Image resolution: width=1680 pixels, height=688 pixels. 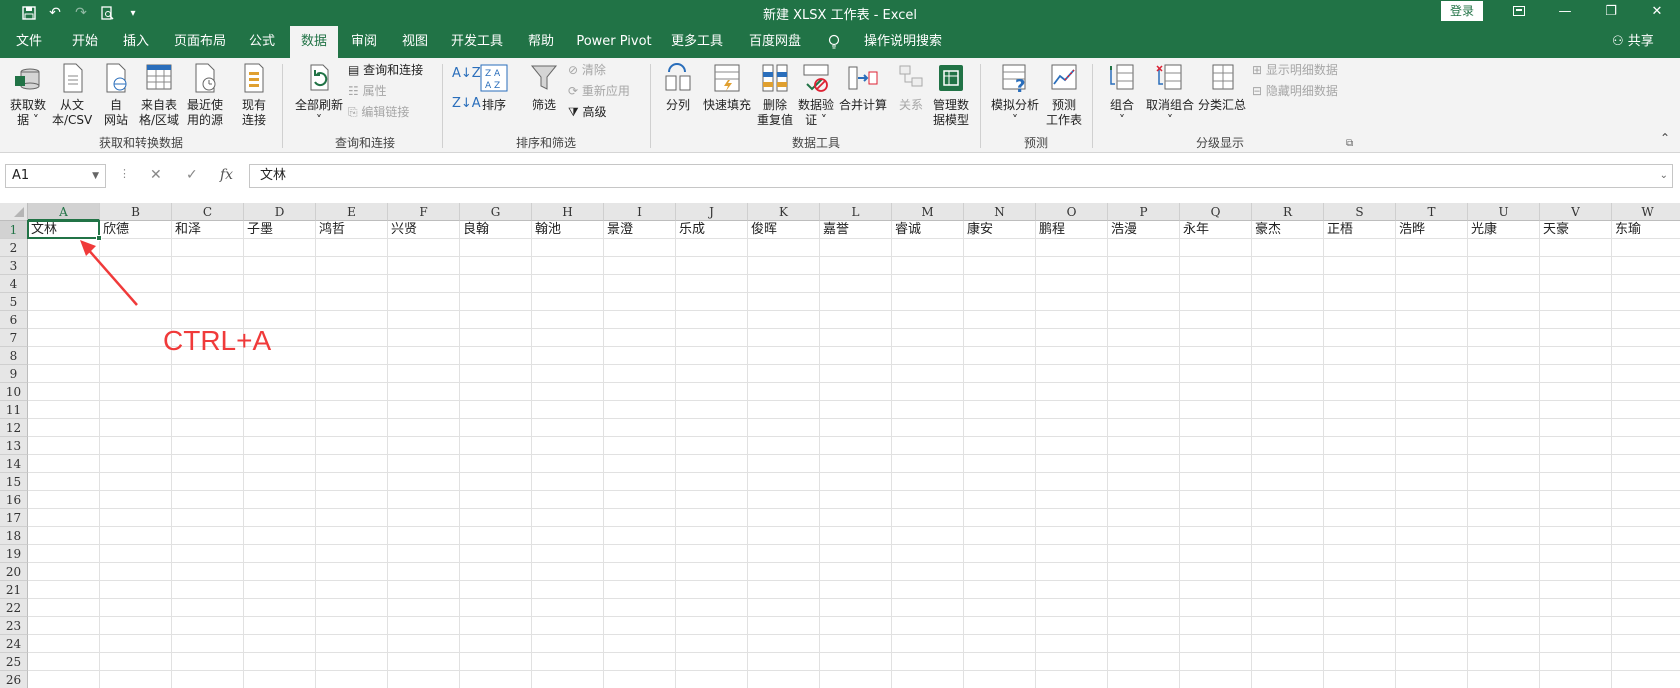 What do you see at coordinates (217, 340) in the screenshot?
I see `annotation-text: CTRL+A` at bounding box center [217, 340].